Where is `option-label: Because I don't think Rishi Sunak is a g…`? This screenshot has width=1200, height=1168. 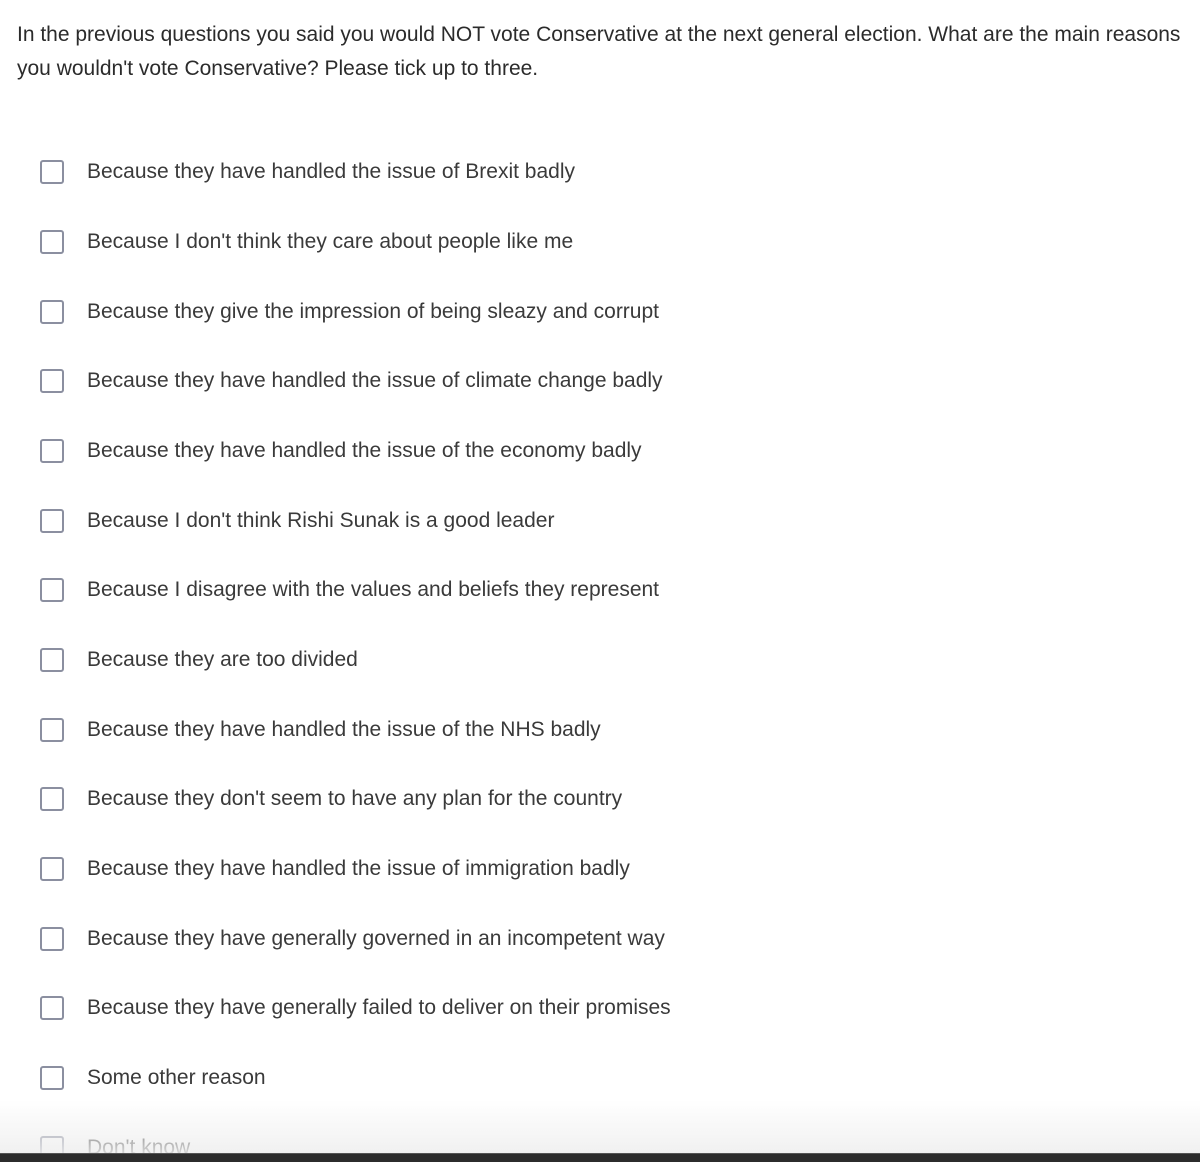
option-label: Because I don't think Rishi Sunak is a g… is located at coordinates (321, 520).